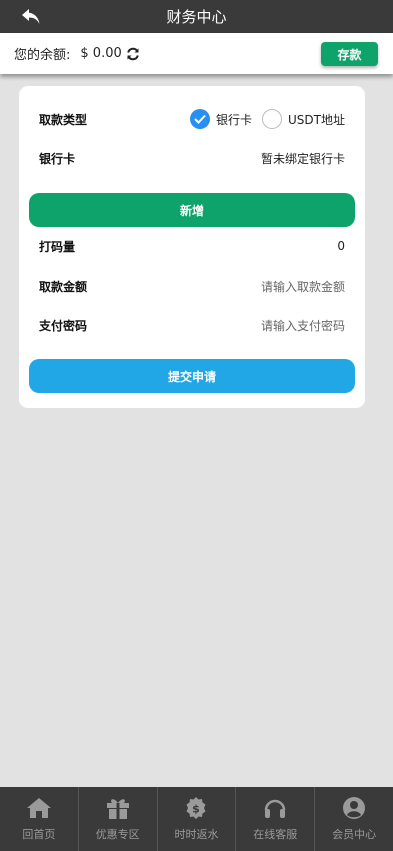 Image resolution: width=393 pixels, height=851 pixels. Describe the element at coordinates (192, 210) in the screenshot. I see `add-bank-card-button: 新增` at that location.